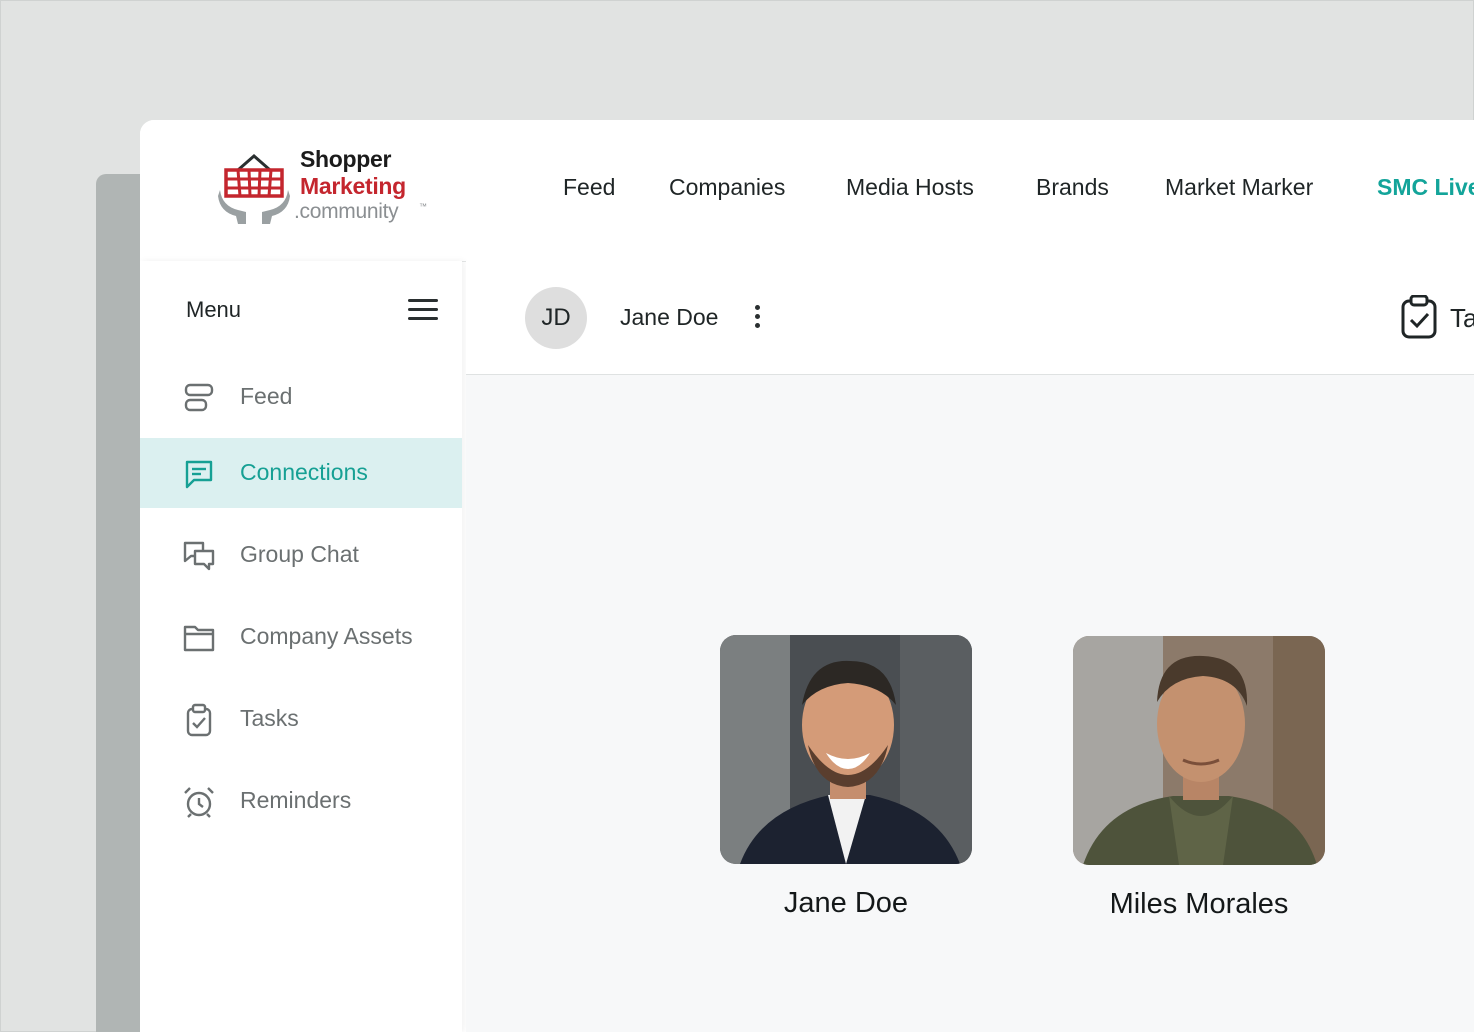 Image resolution: width=1474 pixels, height=1032 pixels. I want to click on connection-name: Miles Morales, so click(1199, 904).